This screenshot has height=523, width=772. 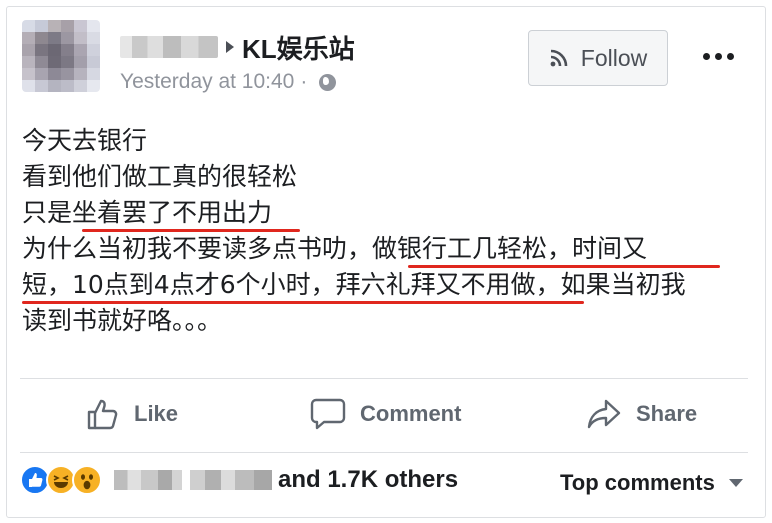 What do you see at coordinates (87, 480) in the screenshot?
I see `wow-reaction-icon` at bounding box center [87, 480].